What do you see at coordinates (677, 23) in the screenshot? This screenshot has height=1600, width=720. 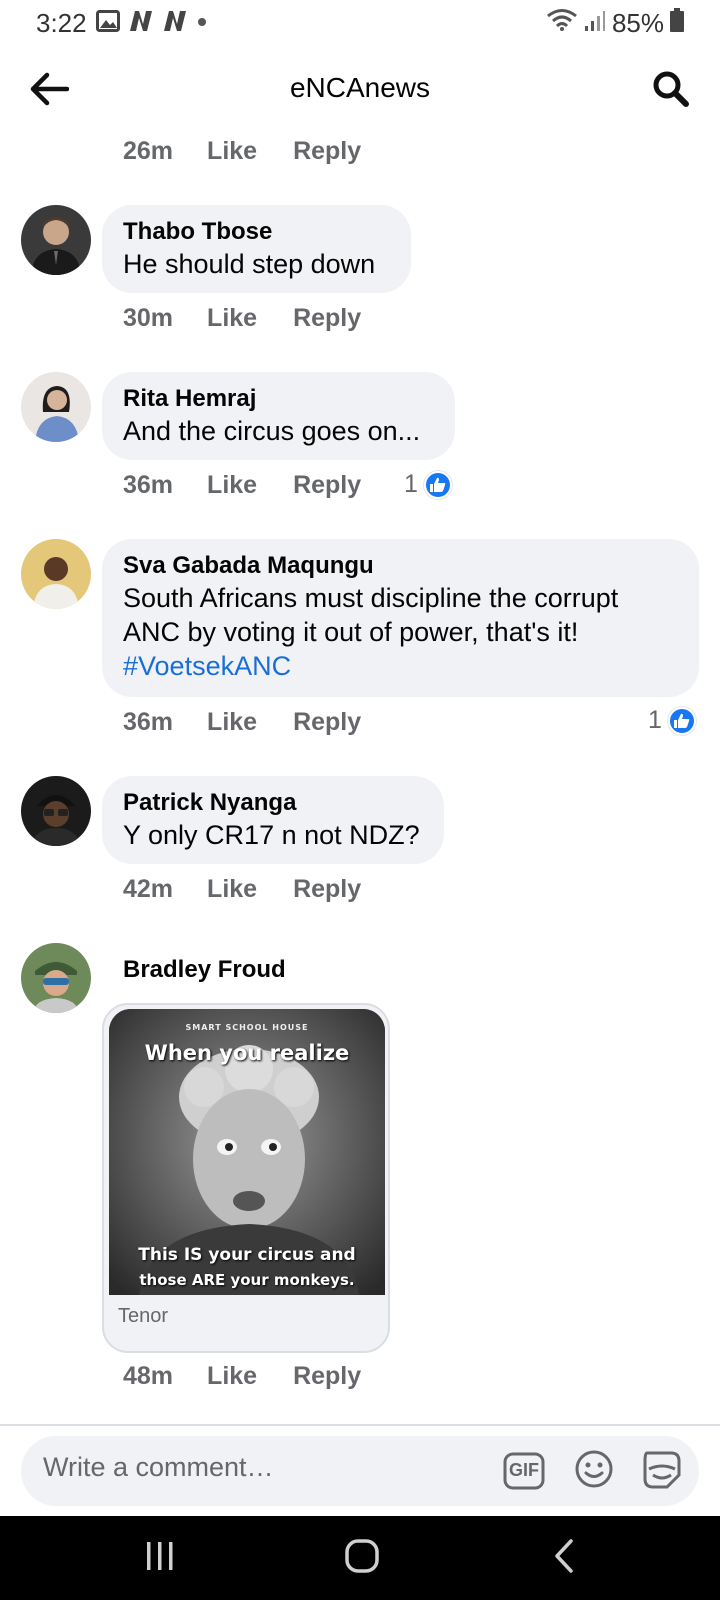 I see `battery-icon` at bounding box center [677, 23].